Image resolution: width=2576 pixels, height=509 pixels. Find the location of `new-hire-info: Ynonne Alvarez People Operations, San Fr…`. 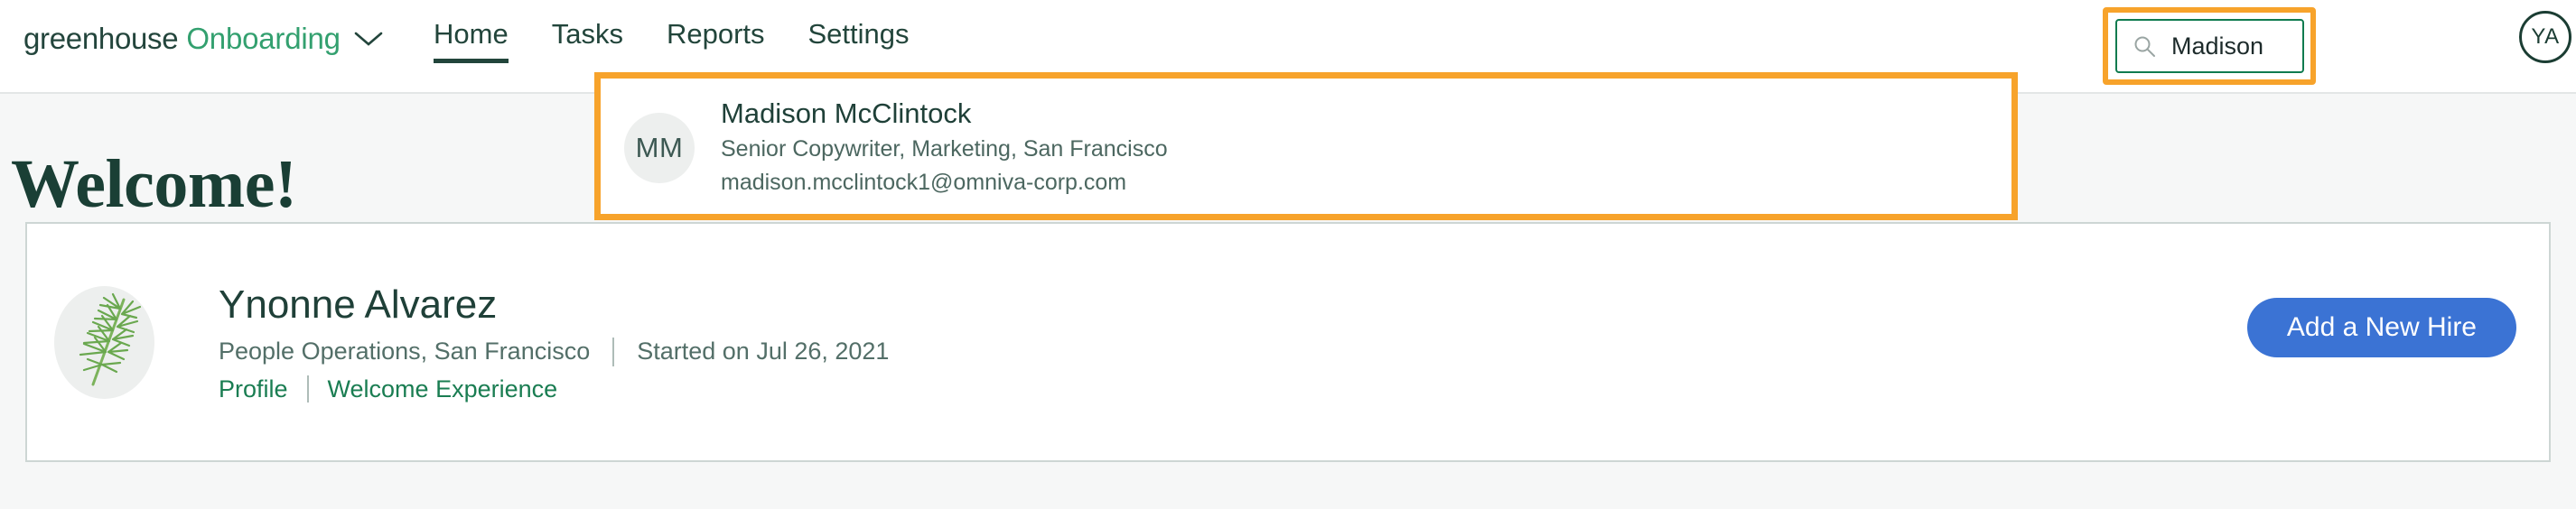

new-hire-info: Ynonne Alvarez People Operations, San Fr… is located at coordinates (554, 342).